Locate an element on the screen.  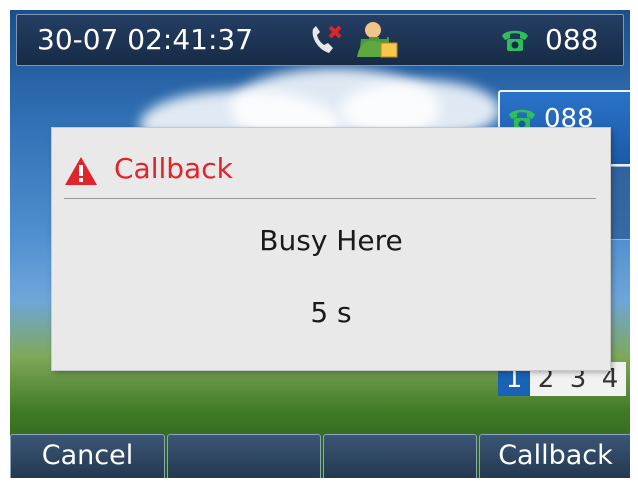
cancel-softkey: Cancel is located at coordinates (87, 456).